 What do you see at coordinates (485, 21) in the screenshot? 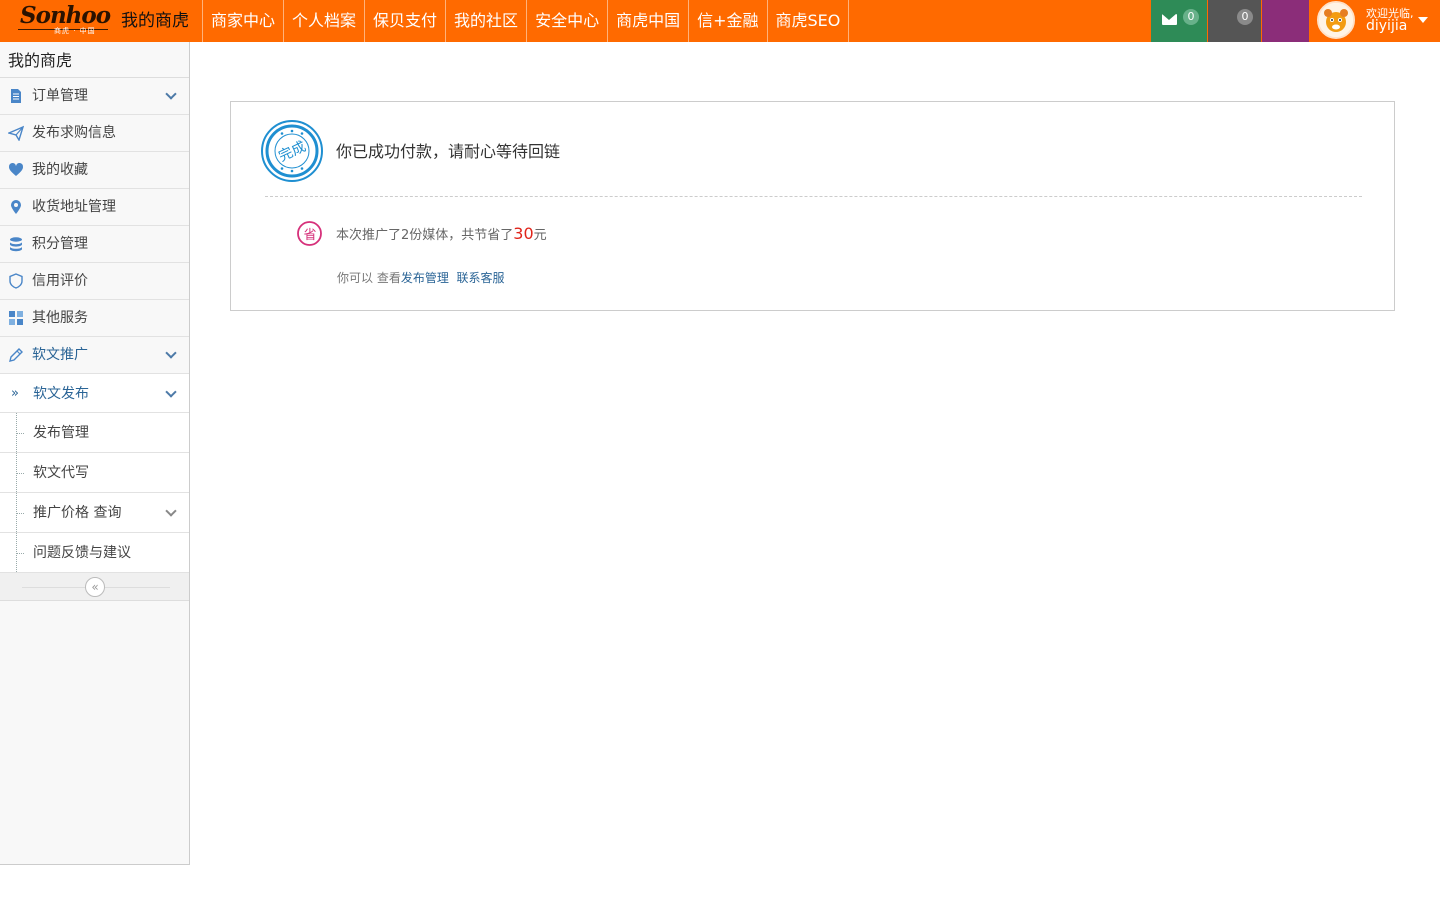
I see `nav-my-community: 我的社区` at bounding box center [485, 21].